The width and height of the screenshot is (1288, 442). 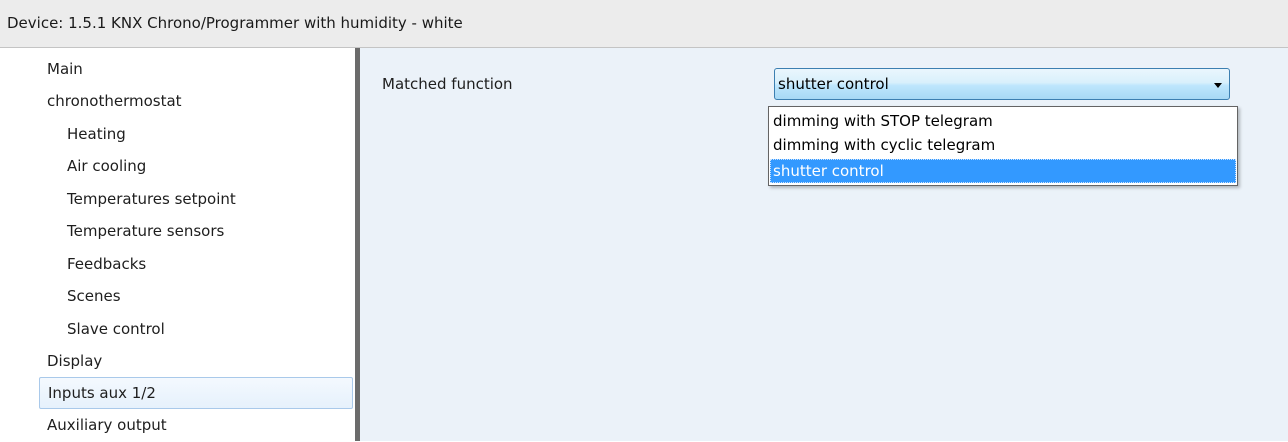 What do you see at coordinates (96, 135) in the screenshot?
I see `sidebar-item-heating: Heating` at bounding box center [96, 135].